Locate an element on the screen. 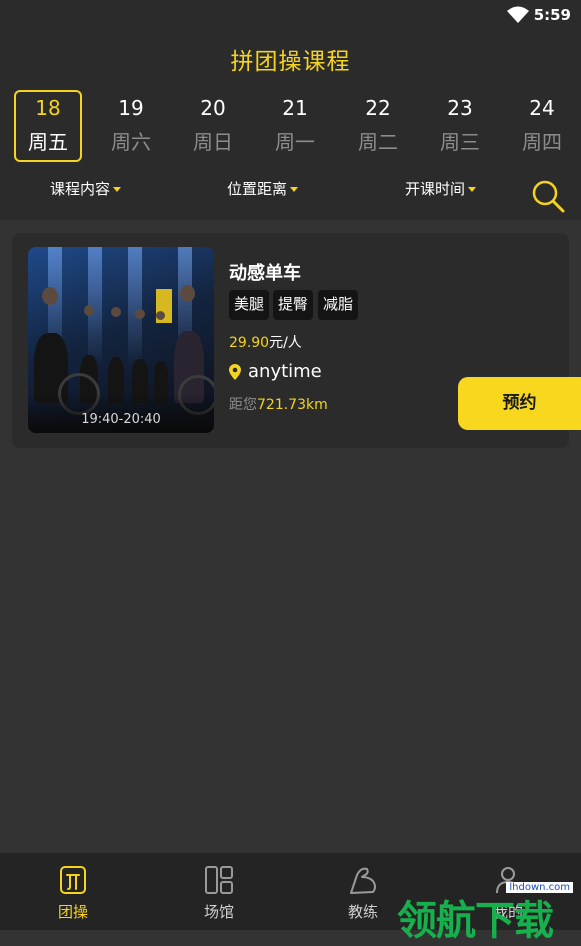  day-weekday: 周日 is located at coordinates (213, 142).